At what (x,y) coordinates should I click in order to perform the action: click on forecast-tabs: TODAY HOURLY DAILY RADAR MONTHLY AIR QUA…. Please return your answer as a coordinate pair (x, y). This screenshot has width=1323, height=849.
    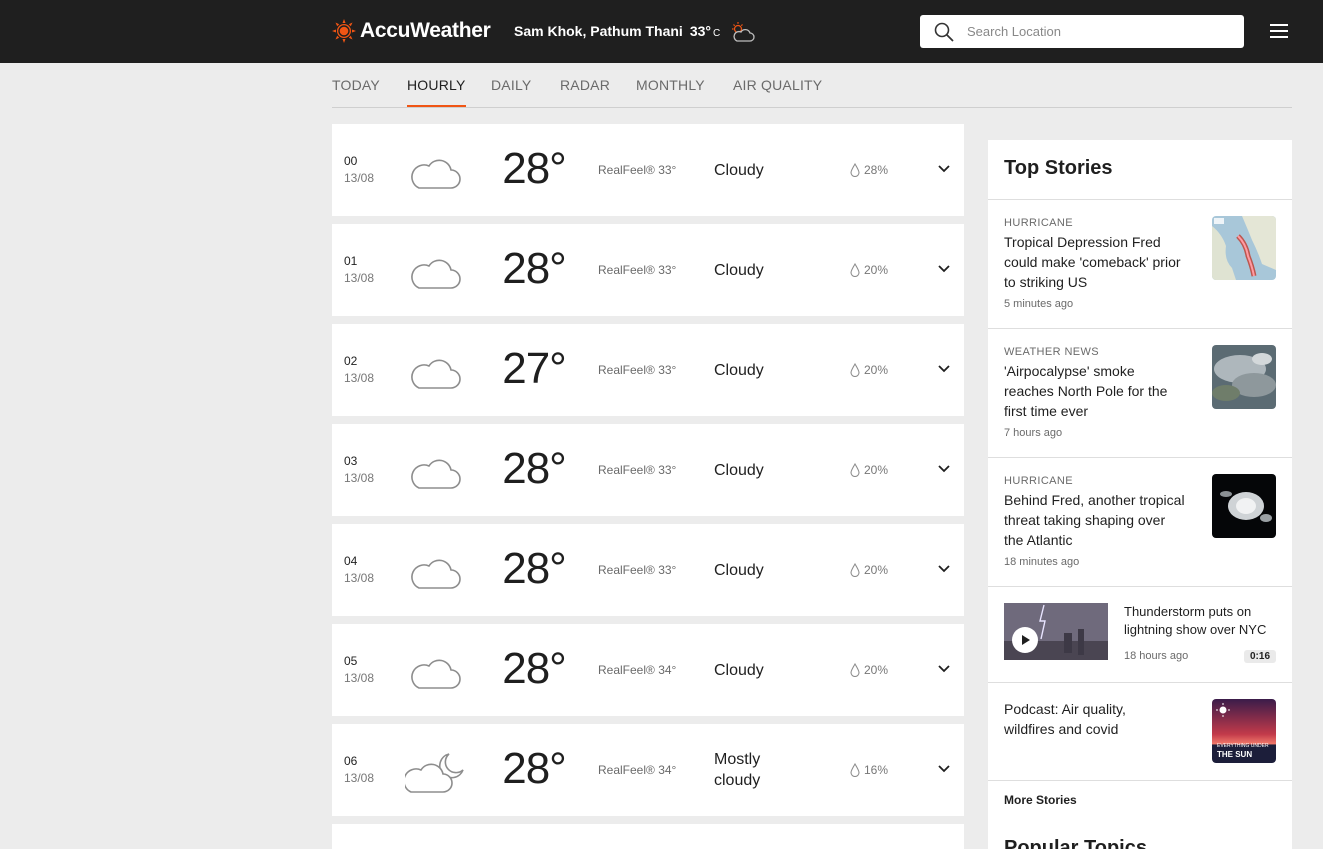
    Looking at the image, I should click on (812, 85).